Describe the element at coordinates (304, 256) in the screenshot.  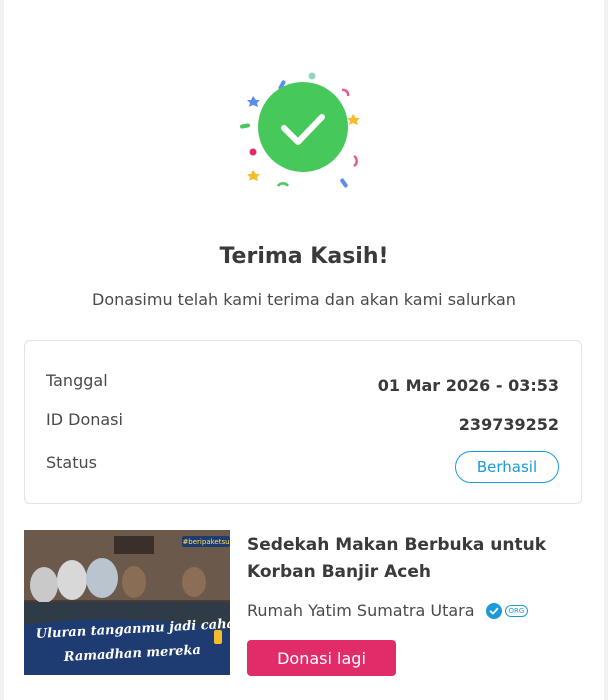
I see `page-title: Terima Kasih!` at that location.